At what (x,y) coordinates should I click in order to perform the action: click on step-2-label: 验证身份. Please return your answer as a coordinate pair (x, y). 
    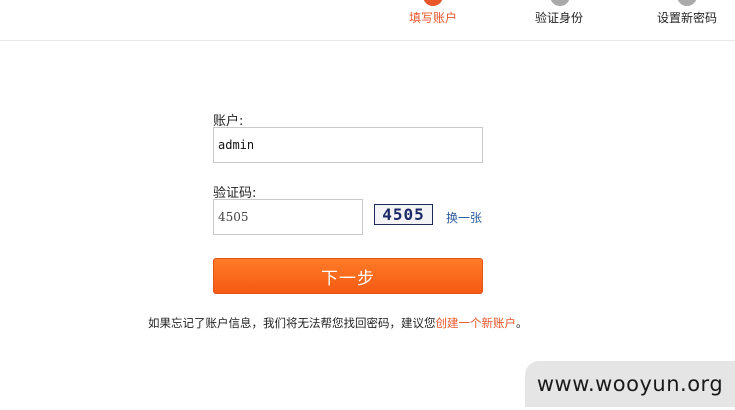
    Looking at the image, I should click on (559, 18).